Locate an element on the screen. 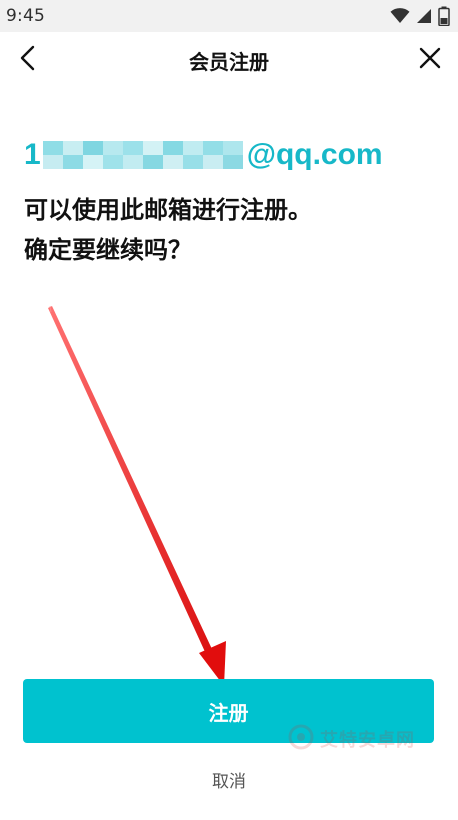  page-title: 会员注册 is located at coordinates (229, 61).